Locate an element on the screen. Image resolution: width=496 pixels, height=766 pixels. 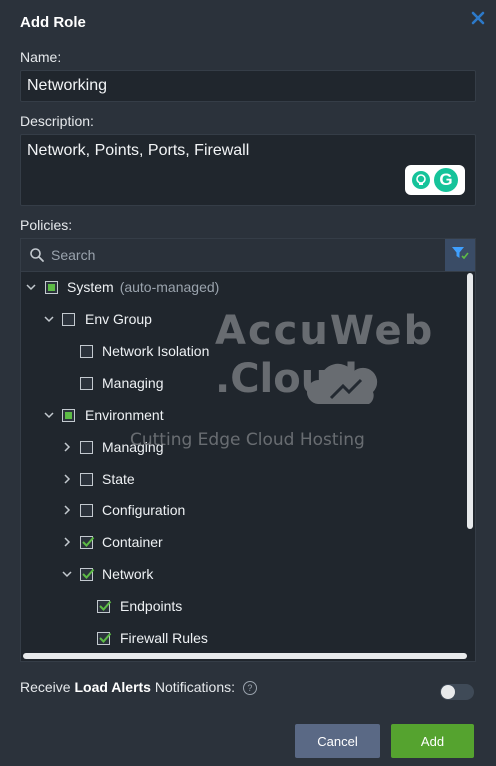
grammarly-widget: G is located at coordinates (435, 180).